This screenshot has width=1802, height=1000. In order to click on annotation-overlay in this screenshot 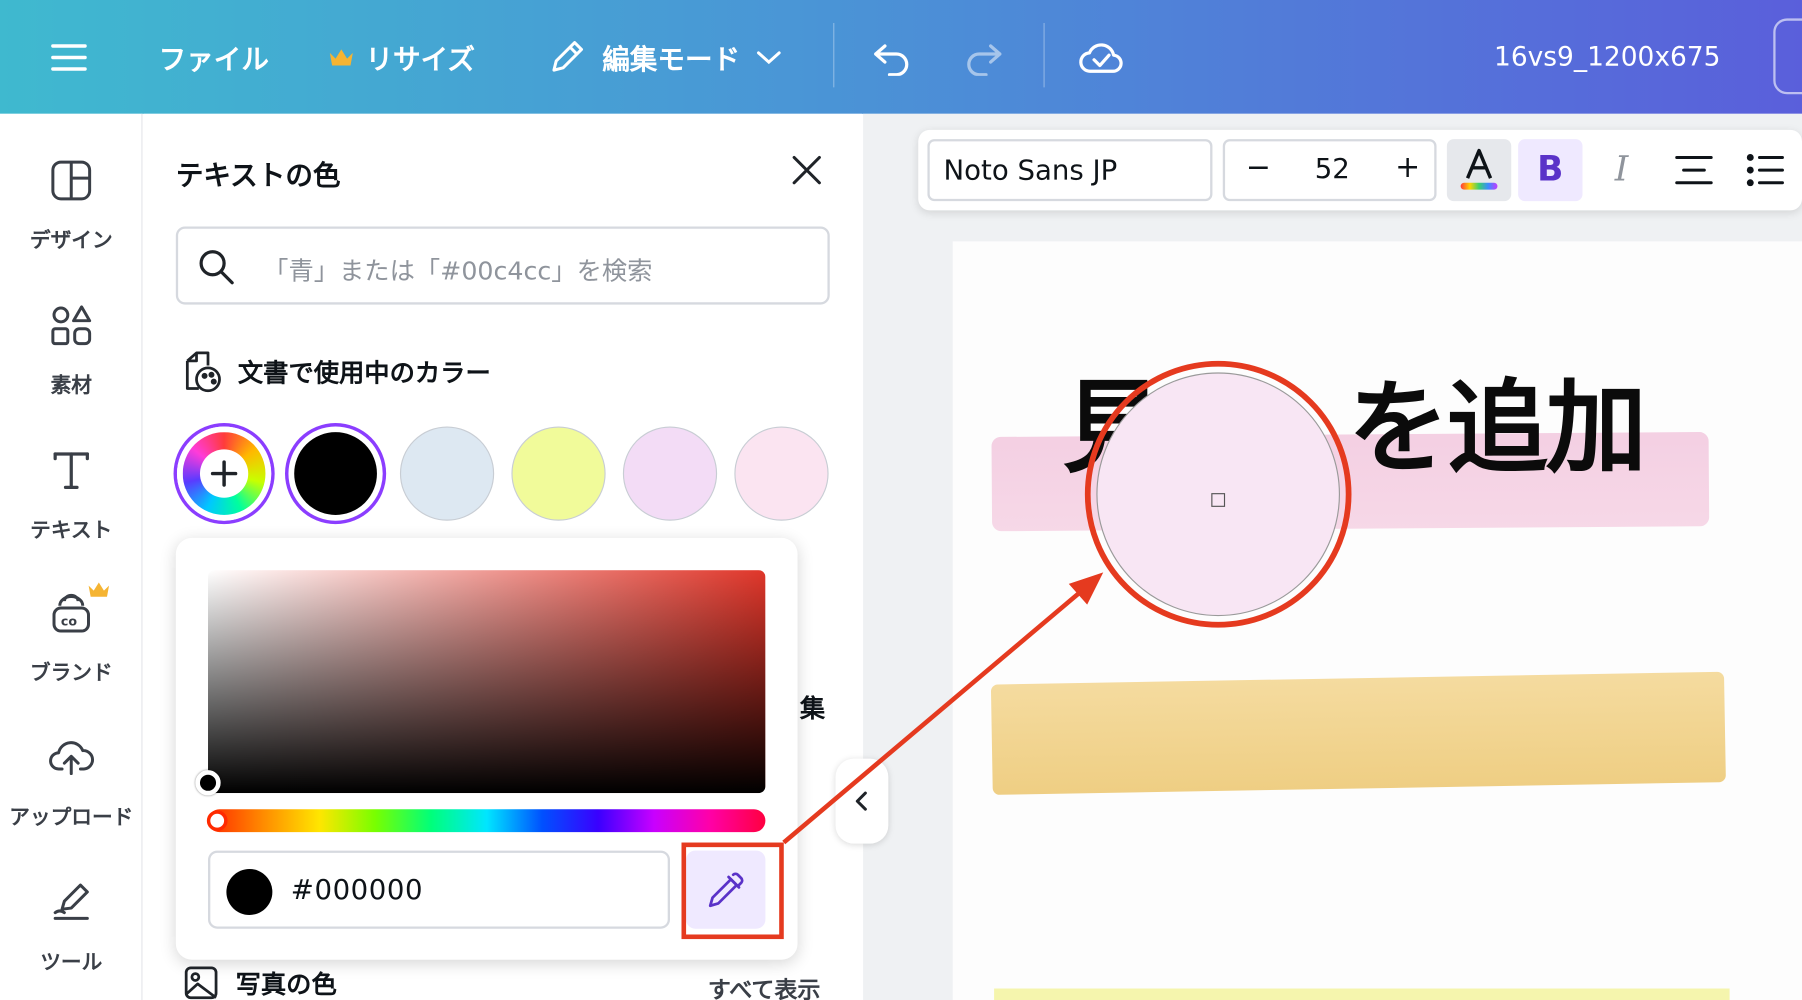, I will do `click(943, 708)`.